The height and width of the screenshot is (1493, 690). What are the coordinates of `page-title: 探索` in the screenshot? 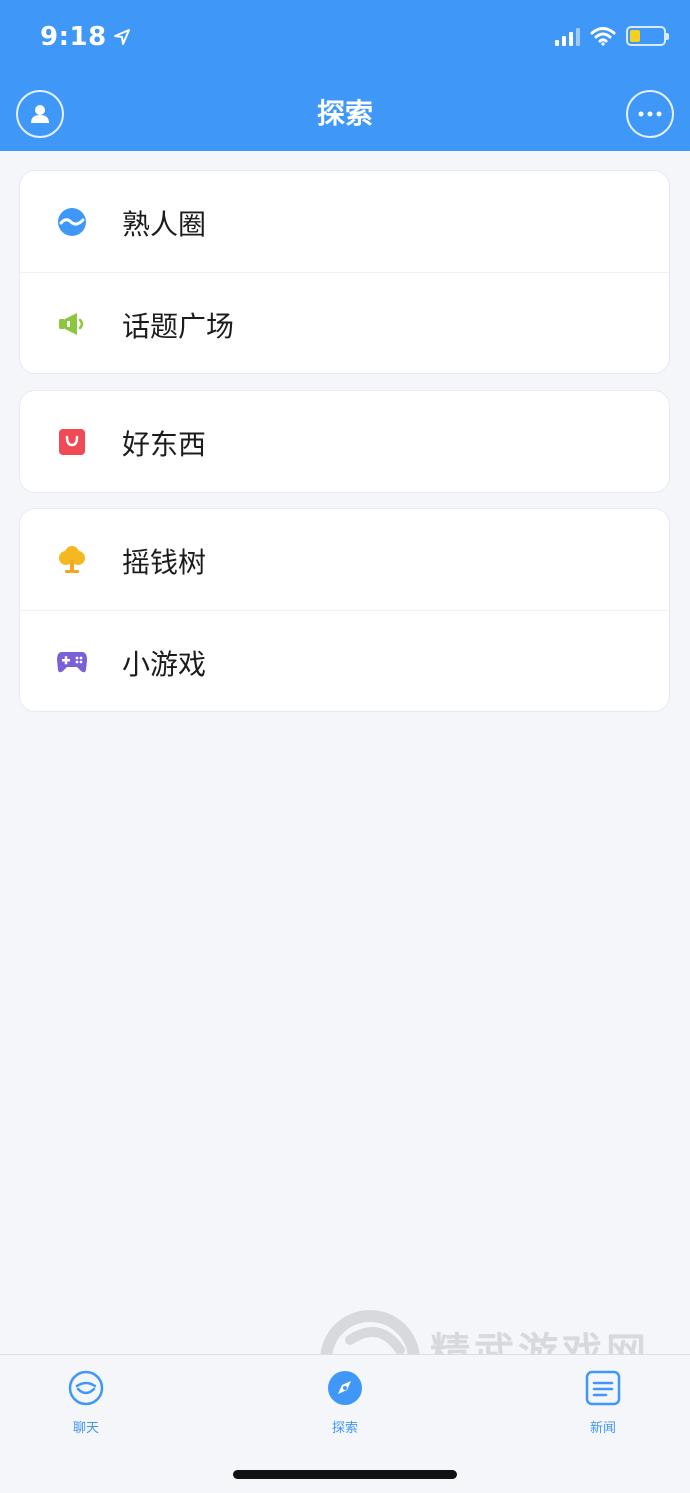 It's located at (344, 113).